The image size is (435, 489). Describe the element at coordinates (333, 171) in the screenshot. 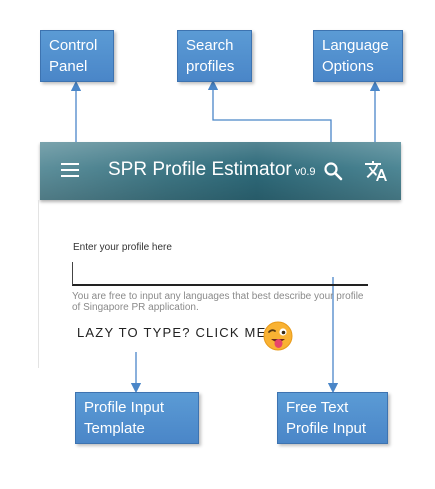

I see `search-icon` at that location.